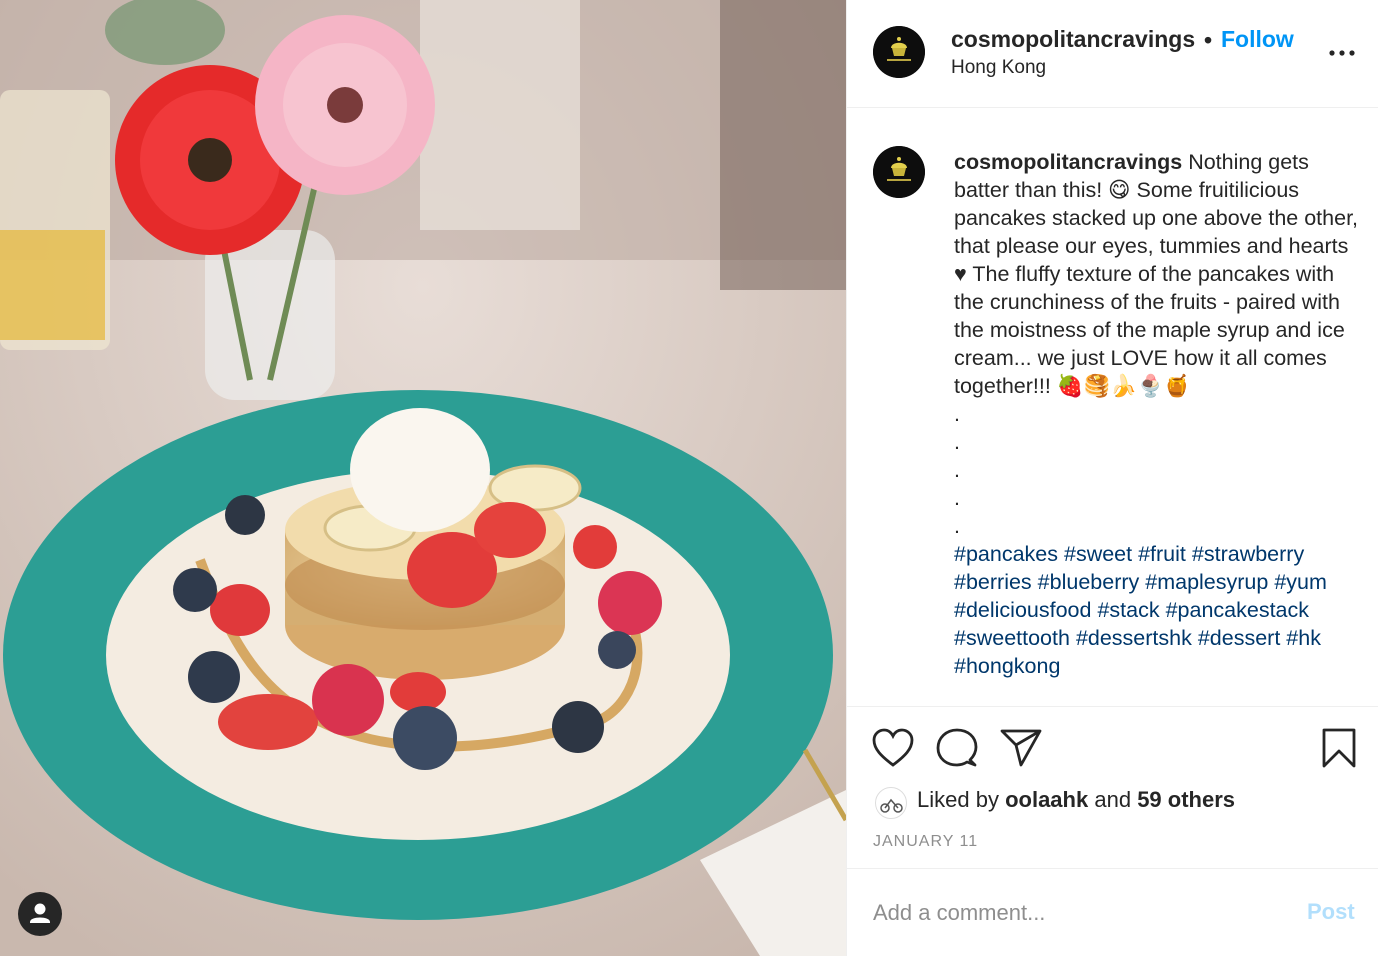 Image resolution: width=1378 pixels, height=956 pixels. Describe the element at coordinates (925, 842) in the screenshot. I see `post-date: JANUARY 11` at that location.